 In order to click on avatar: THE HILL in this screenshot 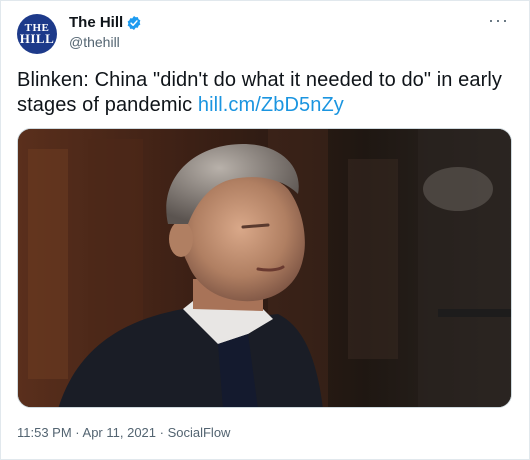, I will do `click(37, 34)`.